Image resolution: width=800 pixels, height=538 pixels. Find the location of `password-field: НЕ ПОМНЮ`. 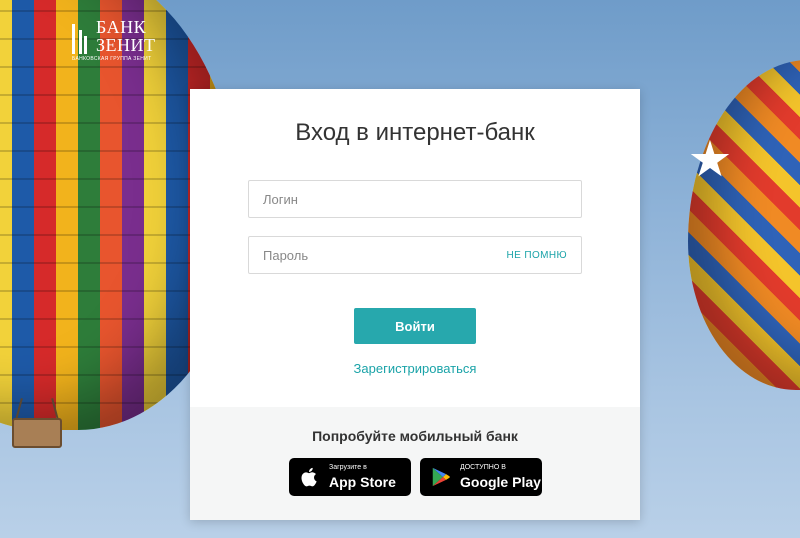

password-field: НЕ ПОМНЮ is located at coordinates (415, 255).